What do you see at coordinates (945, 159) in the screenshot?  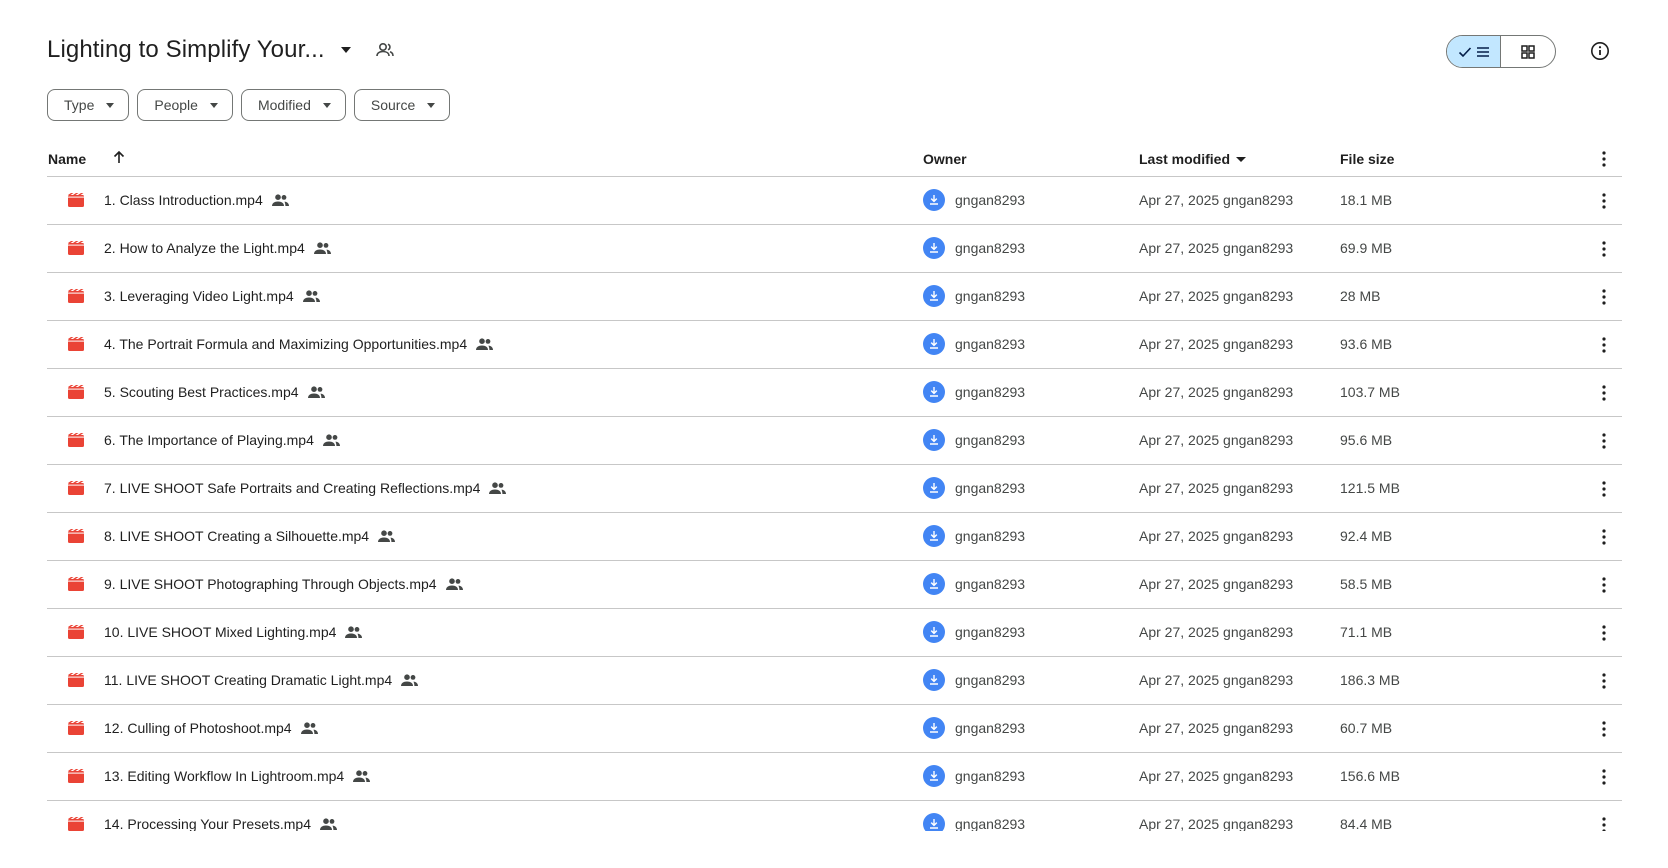 I see `column-header-owner: Owner` at bounding box center [945, 159].